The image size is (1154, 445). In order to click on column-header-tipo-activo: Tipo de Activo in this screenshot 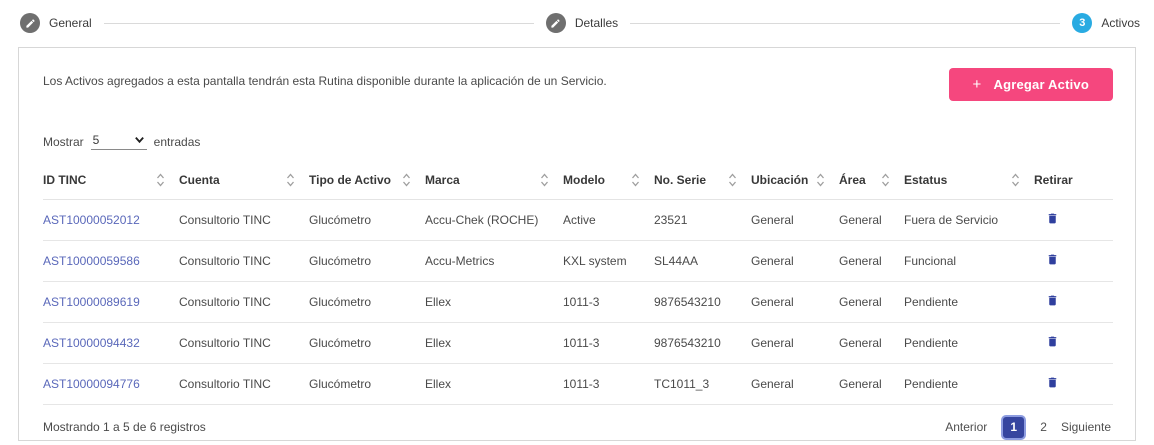, I will do `click(367, 181)`.